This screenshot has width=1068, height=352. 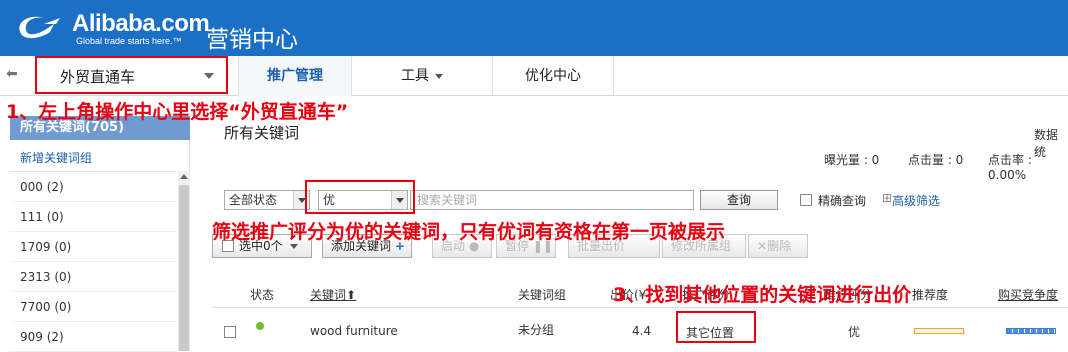 What do you see at coordinates (184, 268) in the screenshot?
I see `scrollbar-thumb` at bounding box center [184, 268].